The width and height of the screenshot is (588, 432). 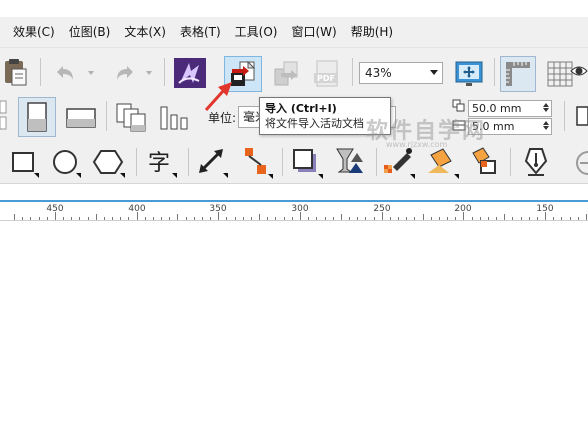 I want to click on remove-button-partial, so click(x=580, y=163).